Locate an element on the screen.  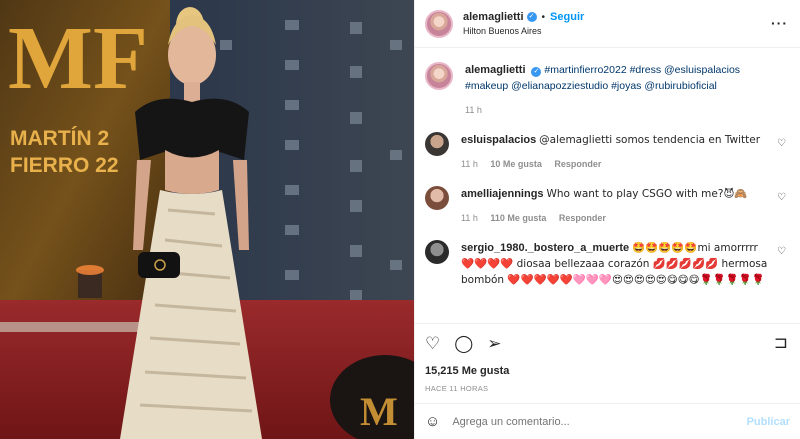
share-paper-plane-icon: ➢ is located at coordinates (494, 344).